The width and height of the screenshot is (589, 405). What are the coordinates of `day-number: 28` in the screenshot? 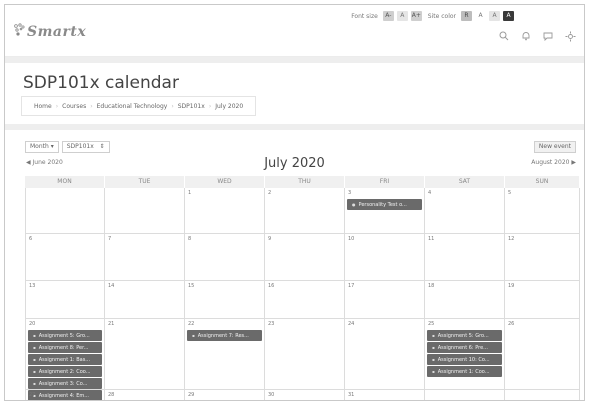 It's located at (111, 395).